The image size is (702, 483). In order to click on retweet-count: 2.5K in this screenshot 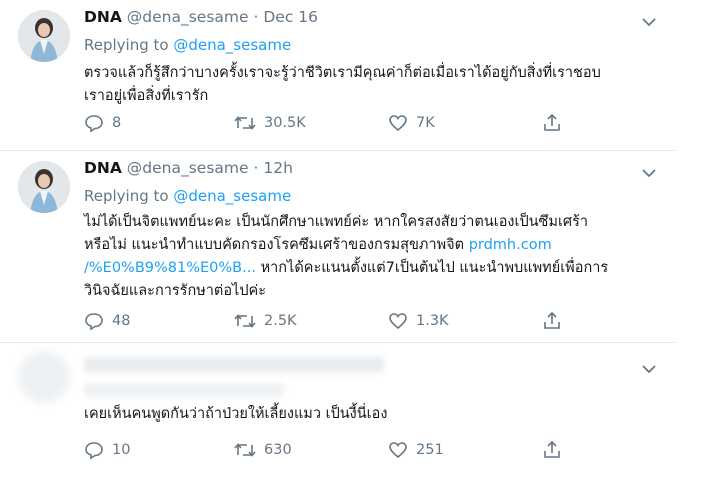, I will do `click(280, 321)`.